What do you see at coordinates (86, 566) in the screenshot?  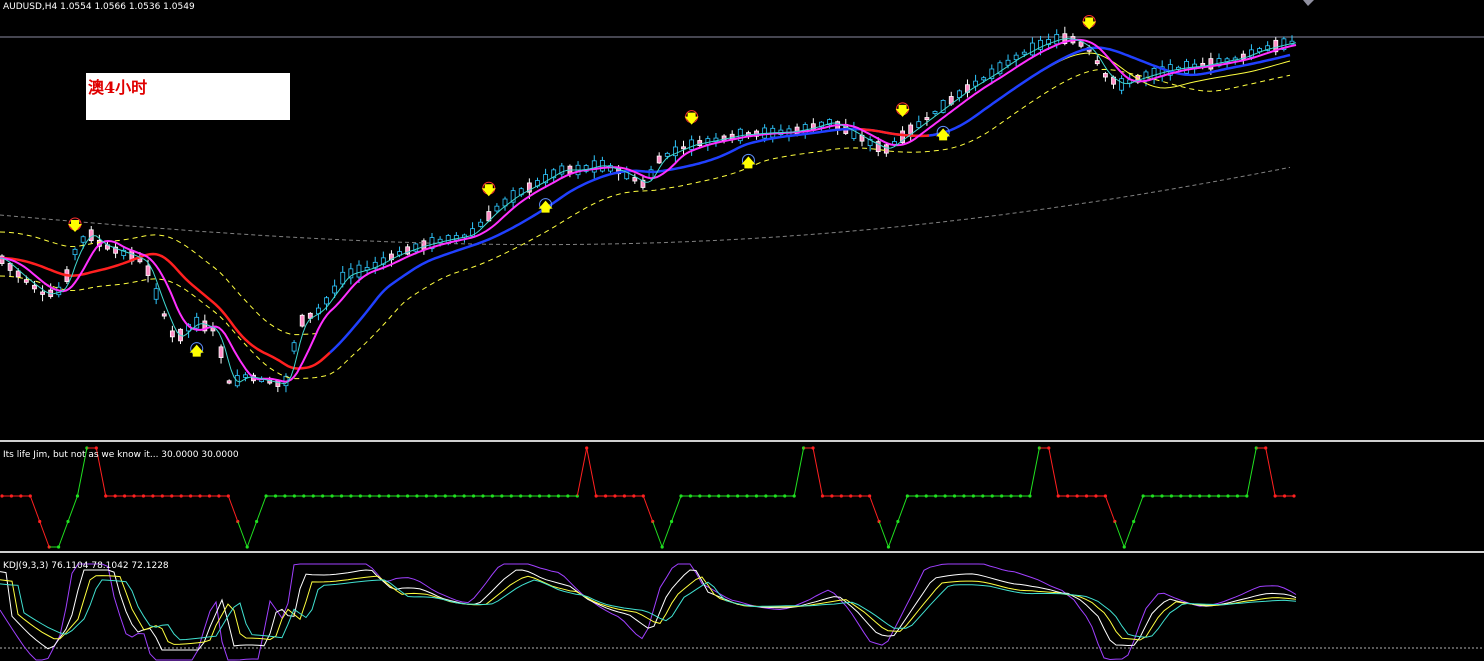 I see `kdj-label: KDJ(9,3,3) 76.1104 78.1042 72.1228` at bounding box center [86, 566].